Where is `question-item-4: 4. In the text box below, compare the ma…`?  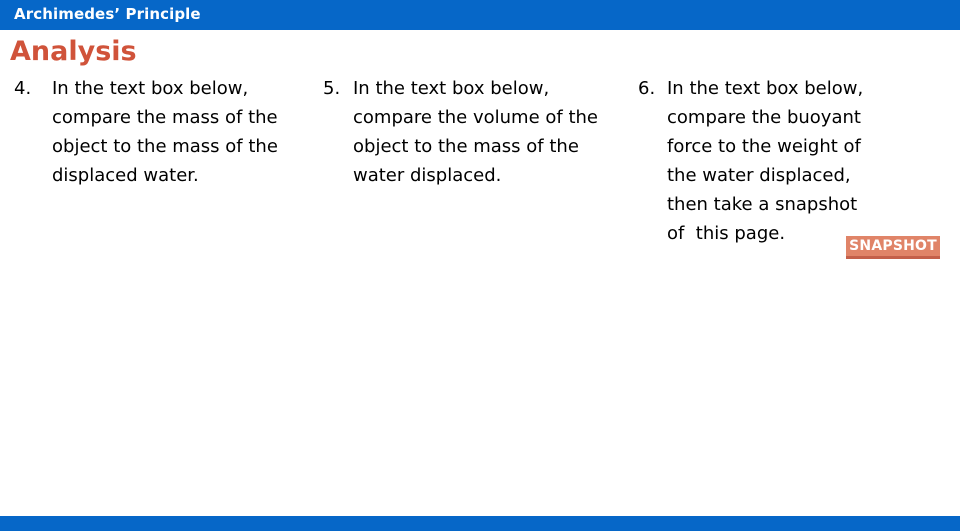 question-item-4: 4. In the text box below, compare the ma… is located at coordinates (162, 132).